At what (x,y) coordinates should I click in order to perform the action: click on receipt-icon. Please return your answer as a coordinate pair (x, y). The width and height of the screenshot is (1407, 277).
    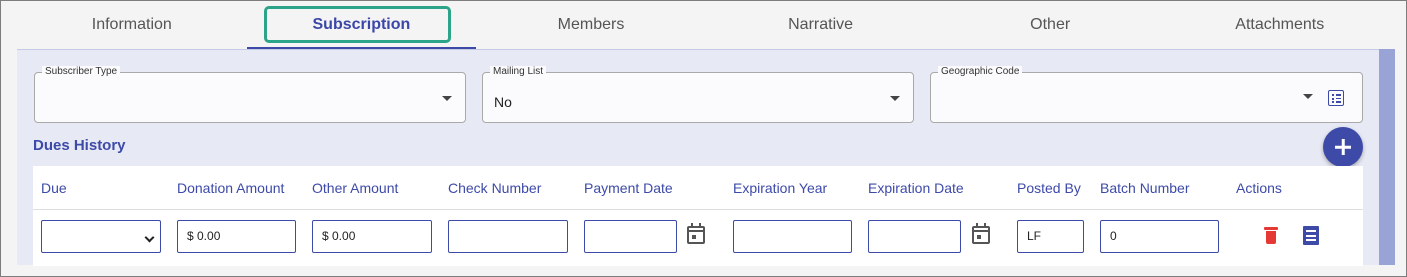
    Looking at the image, I should click on (1311, 235).